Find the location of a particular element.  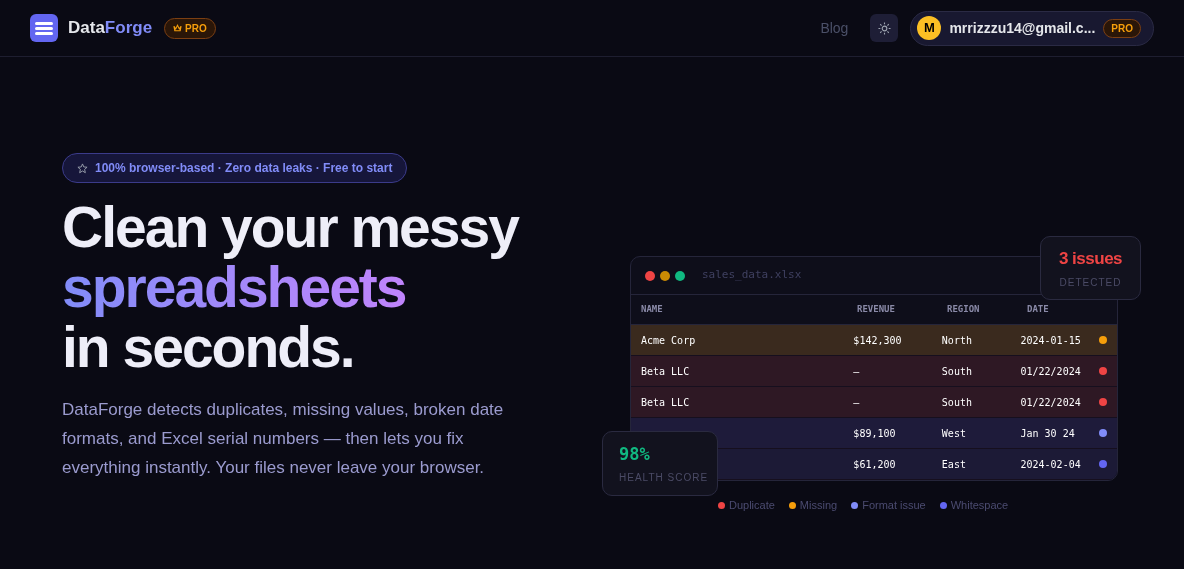

column-header: NAME is located at coordinates (652, 309).